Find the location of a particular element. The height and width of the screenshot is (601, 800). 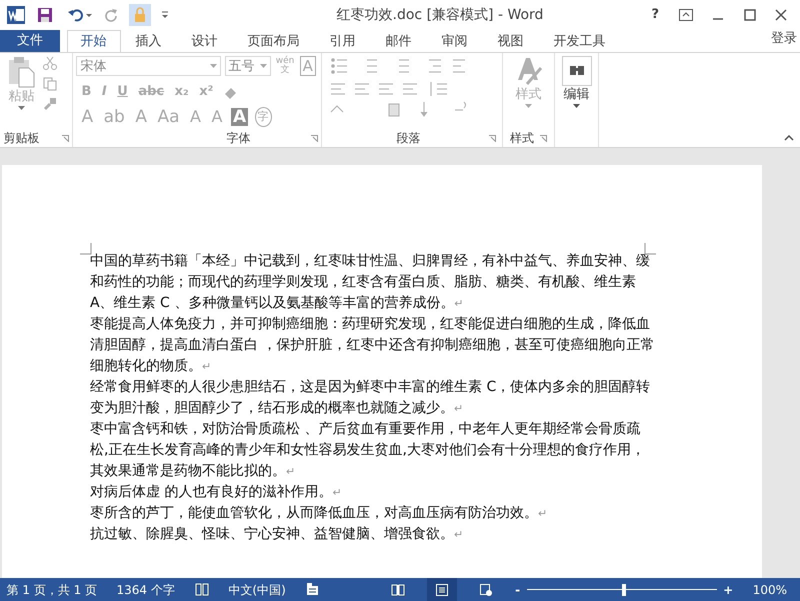

word-count: 1364 个字 is located at coordinates (145, 589).